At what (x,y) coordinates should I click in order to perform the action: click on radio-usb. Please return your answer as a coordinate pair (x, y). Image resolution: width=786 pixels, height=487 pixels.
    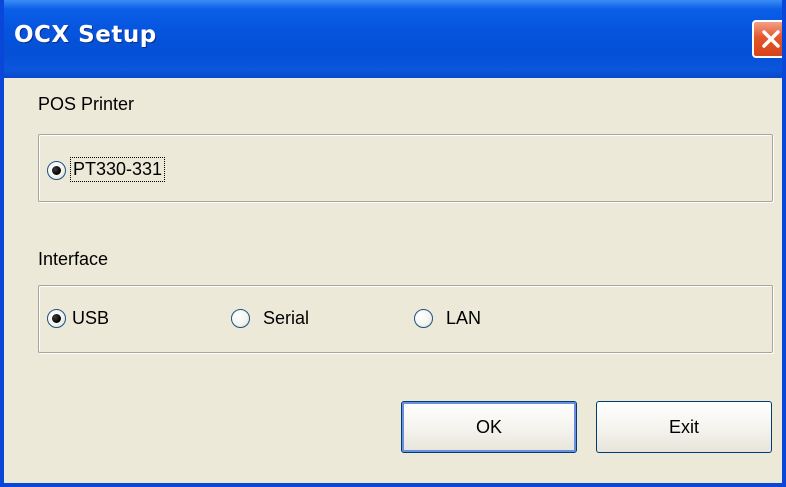
    Looking at the image, I should click on (56, 318).